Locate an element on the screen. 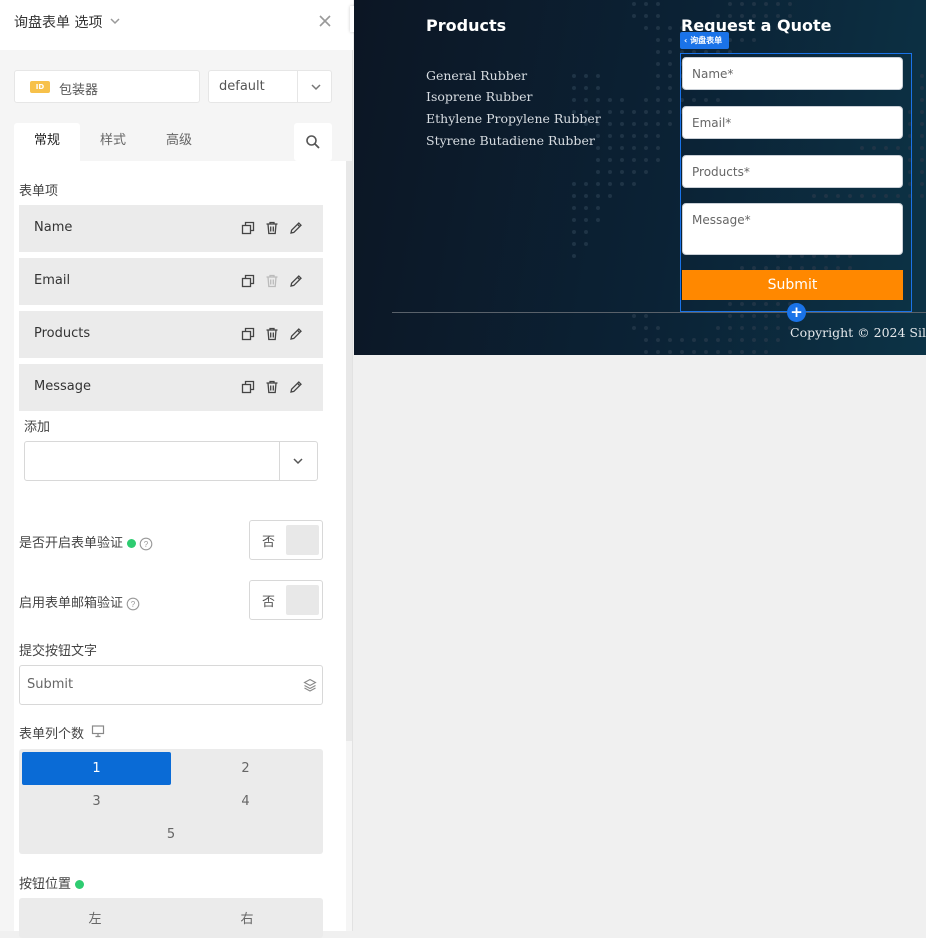  search-button is located at coordinates (313, 142).